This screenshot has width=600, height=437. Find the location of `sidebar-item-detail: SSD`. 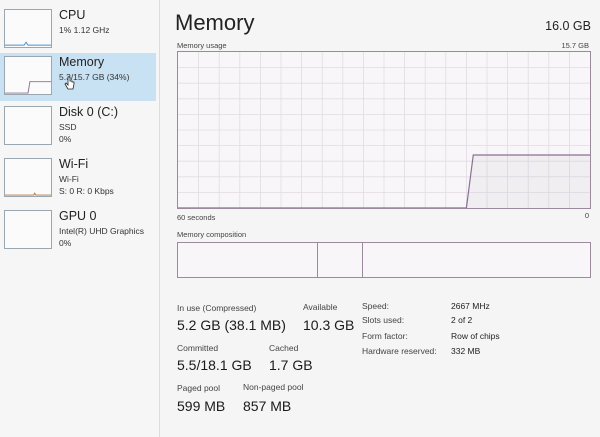

sidebar-item-detail: SSD is located at coordinates (68, 127).